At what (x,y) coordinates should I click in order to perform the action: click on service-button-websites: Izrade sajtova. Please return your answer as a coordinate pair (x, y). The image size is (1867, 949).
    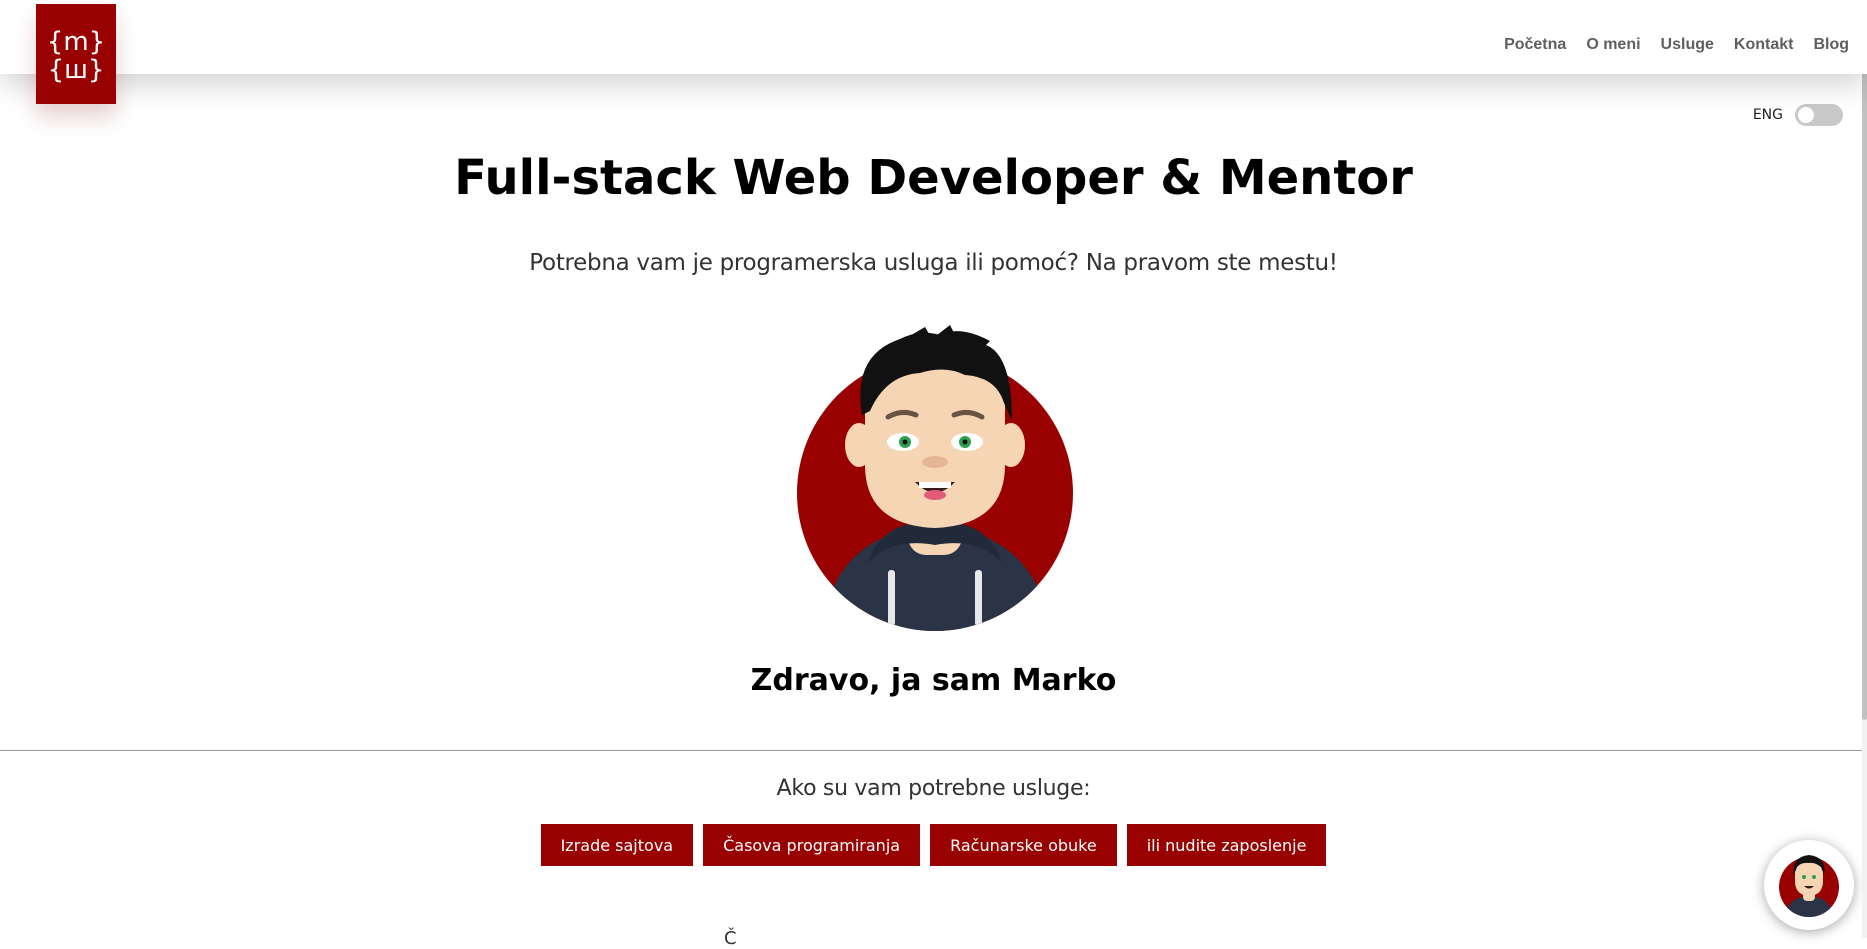
    Looking at the image, I should click on (617, 845).